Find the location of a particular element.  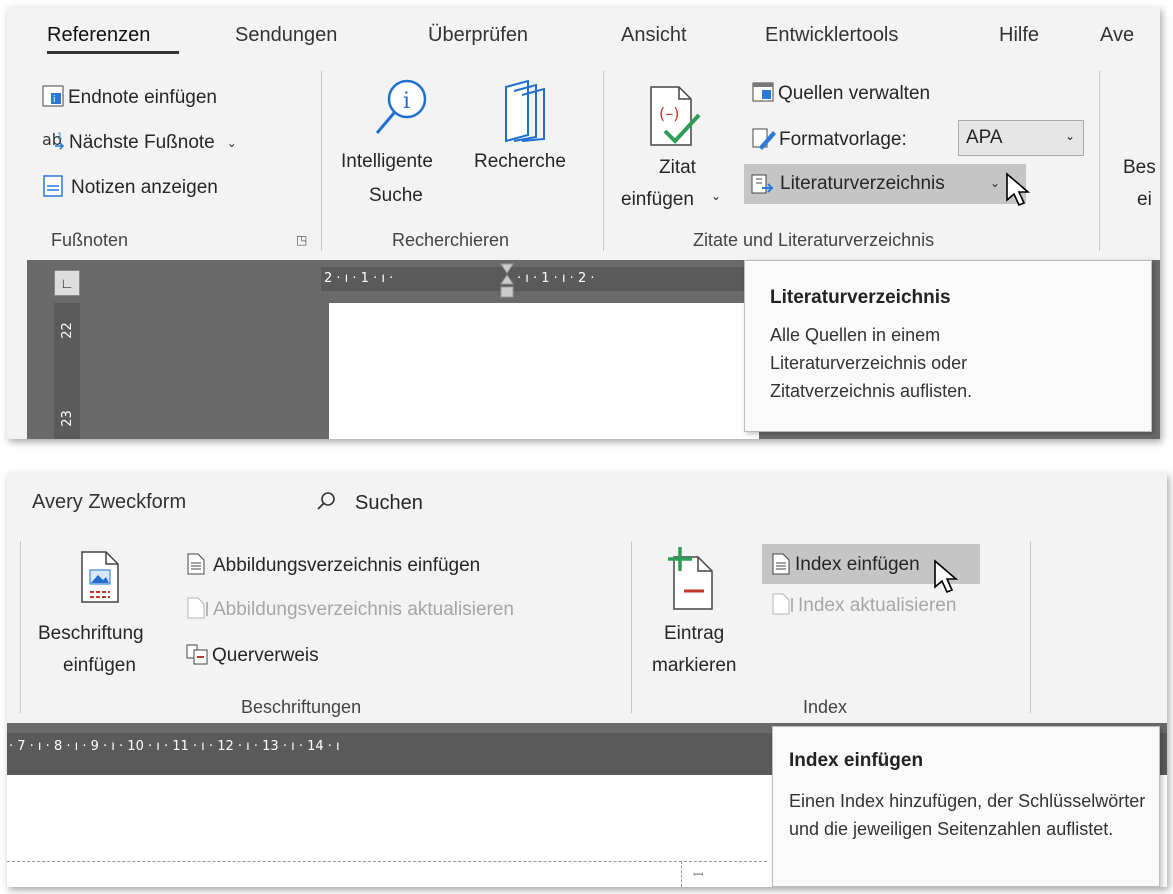

insert-citation-icon: (–) is located at coordinates (675, 117).